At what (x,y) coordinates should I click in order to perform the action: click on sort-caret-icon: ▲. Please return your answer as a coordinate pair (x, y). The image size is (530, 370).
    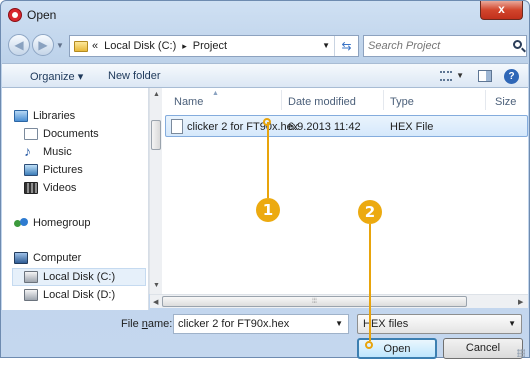
    Looking at the image, I should click on (215, 93).